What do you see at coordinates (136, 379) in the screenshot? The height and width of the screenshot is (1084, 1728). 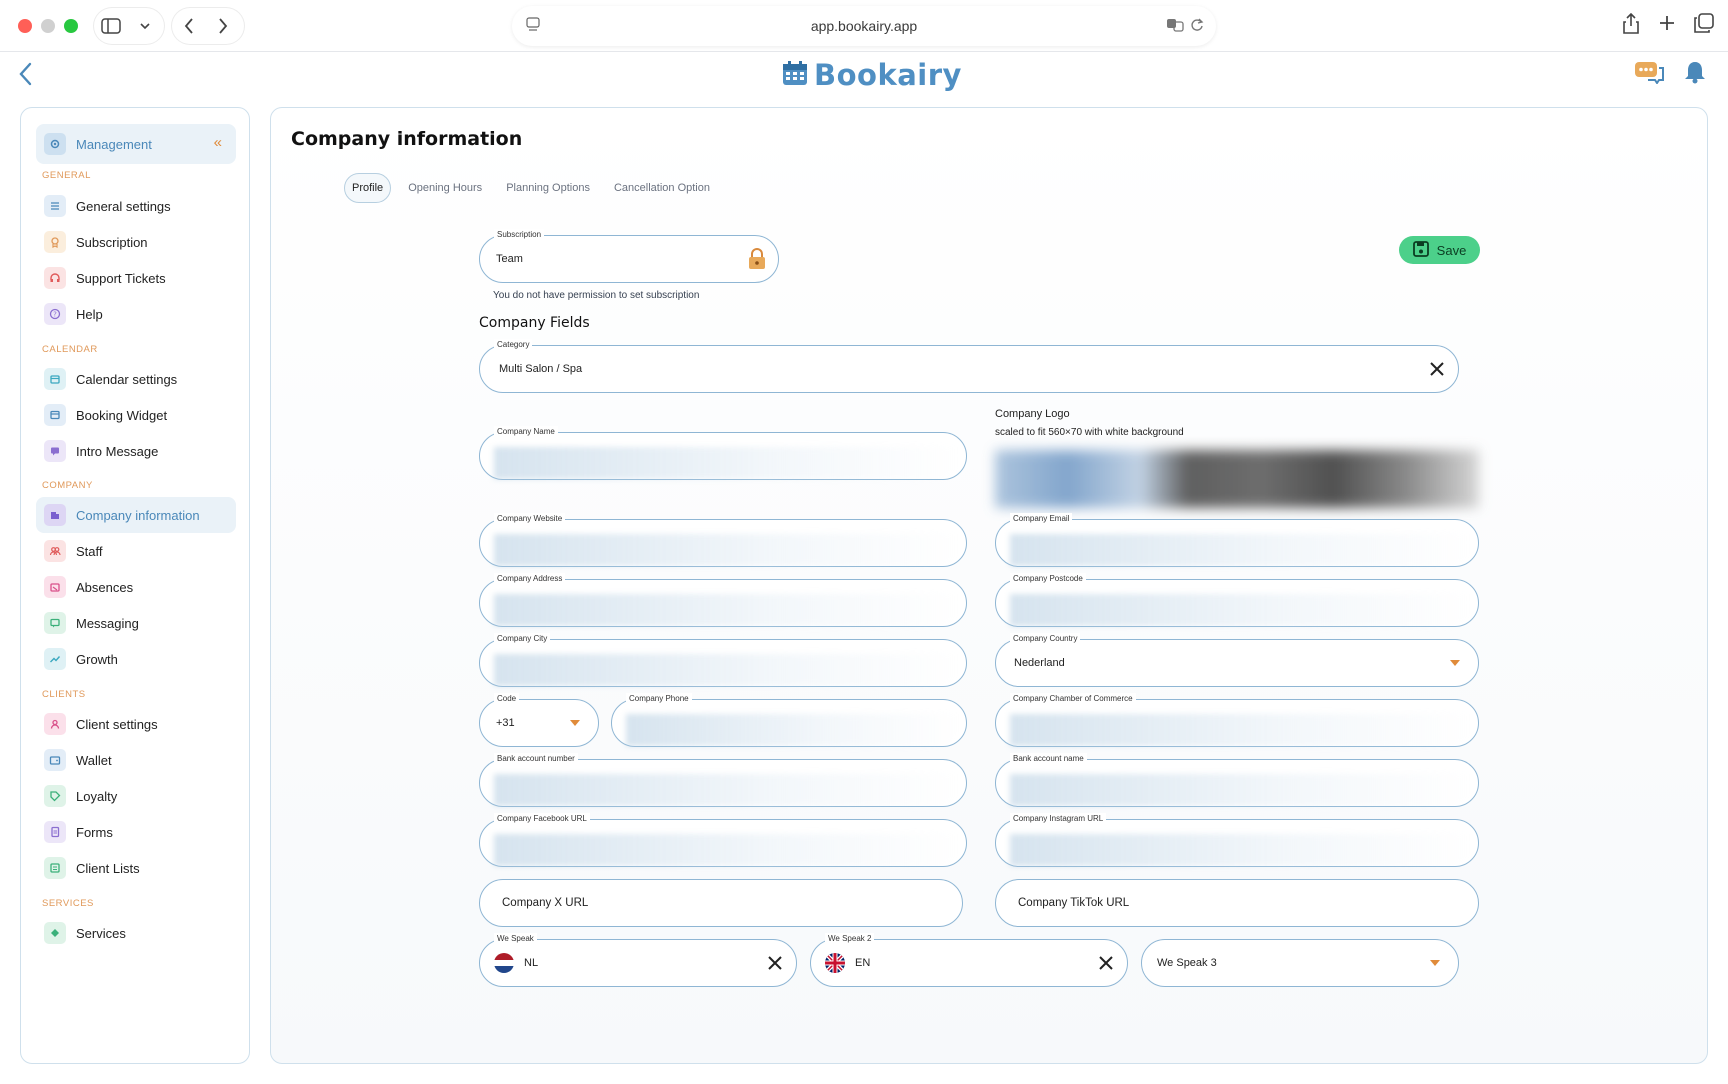 I see `sidebar-item-calendar-settings: Calendar settings` at bounding box center [136, 379].